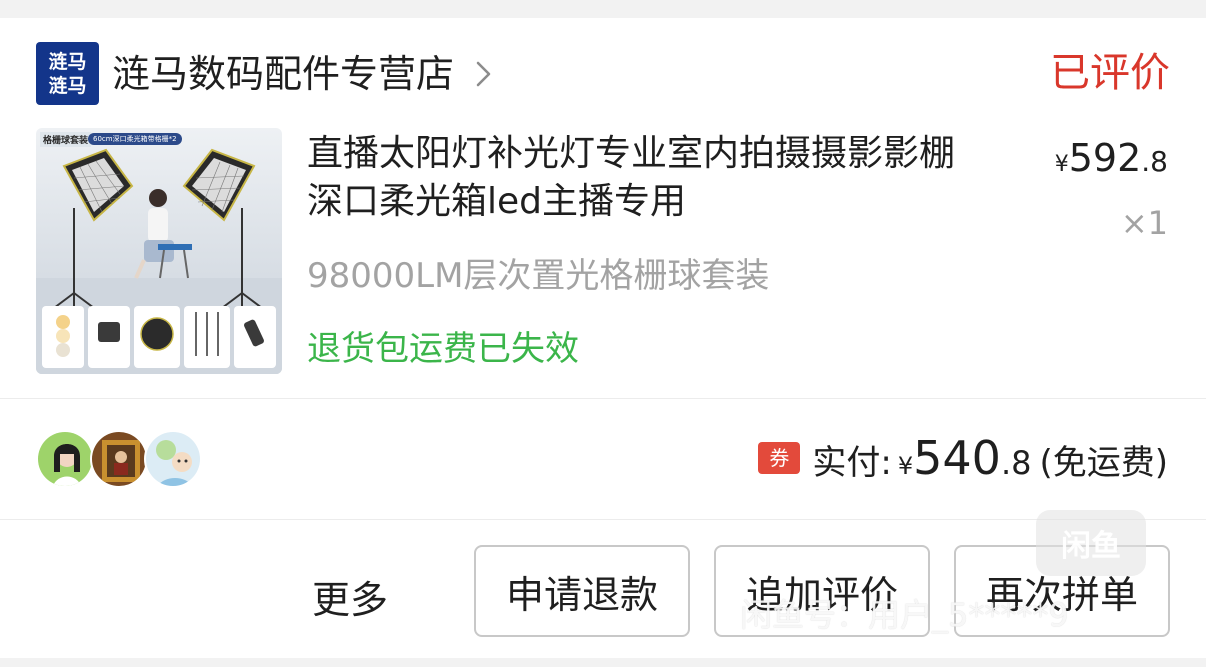  What do you see at coordinates (1105, 158) in the screenshot?
I see `price-integer: 592` at bounding box center [1105, 158].